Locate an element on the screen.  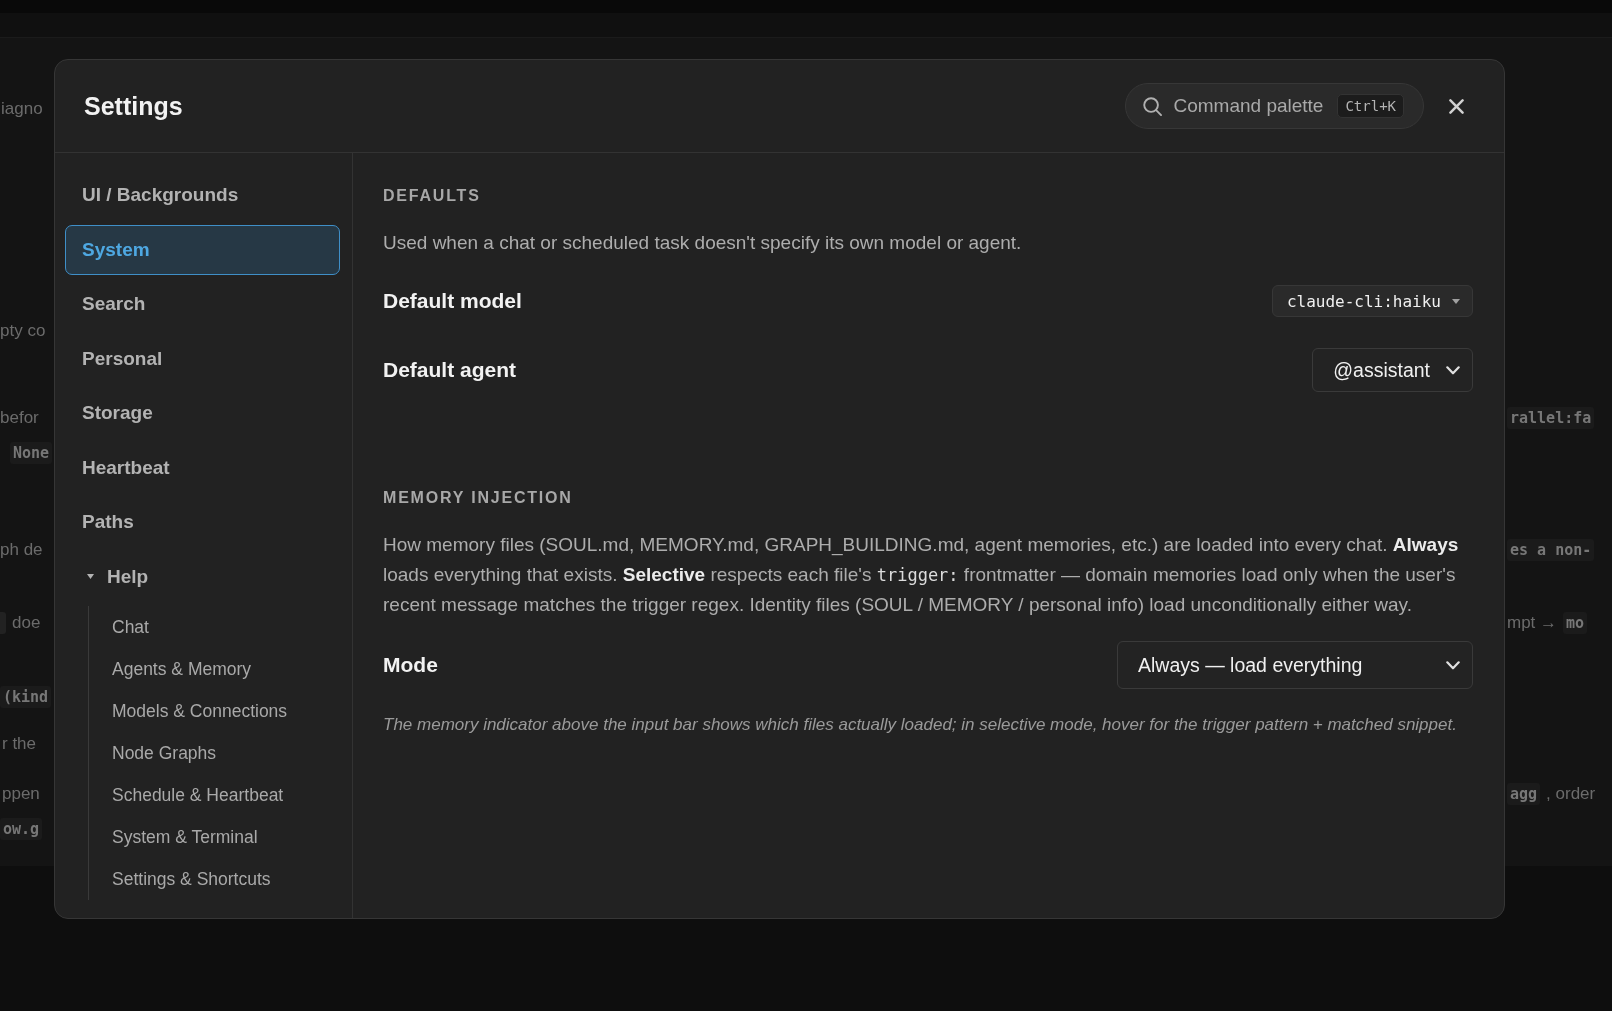
sidebar-item: Search is located at coordinates (114, 304).